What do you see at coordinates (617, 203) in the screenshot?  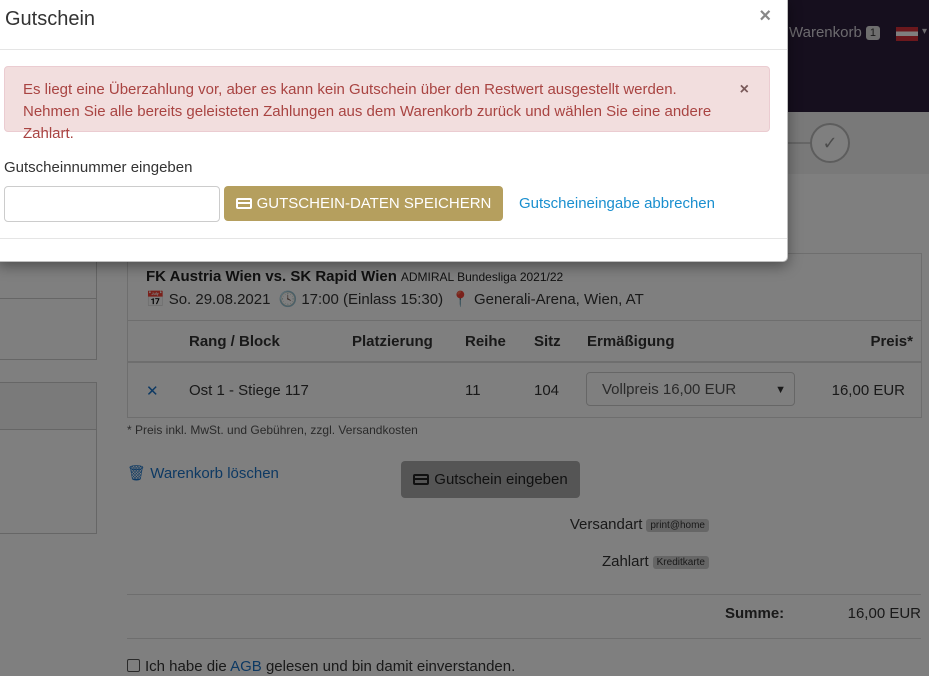 I see `cancel-voucher-link: Gutscheineingabe abbrechen` at bounding box center [617, 203].